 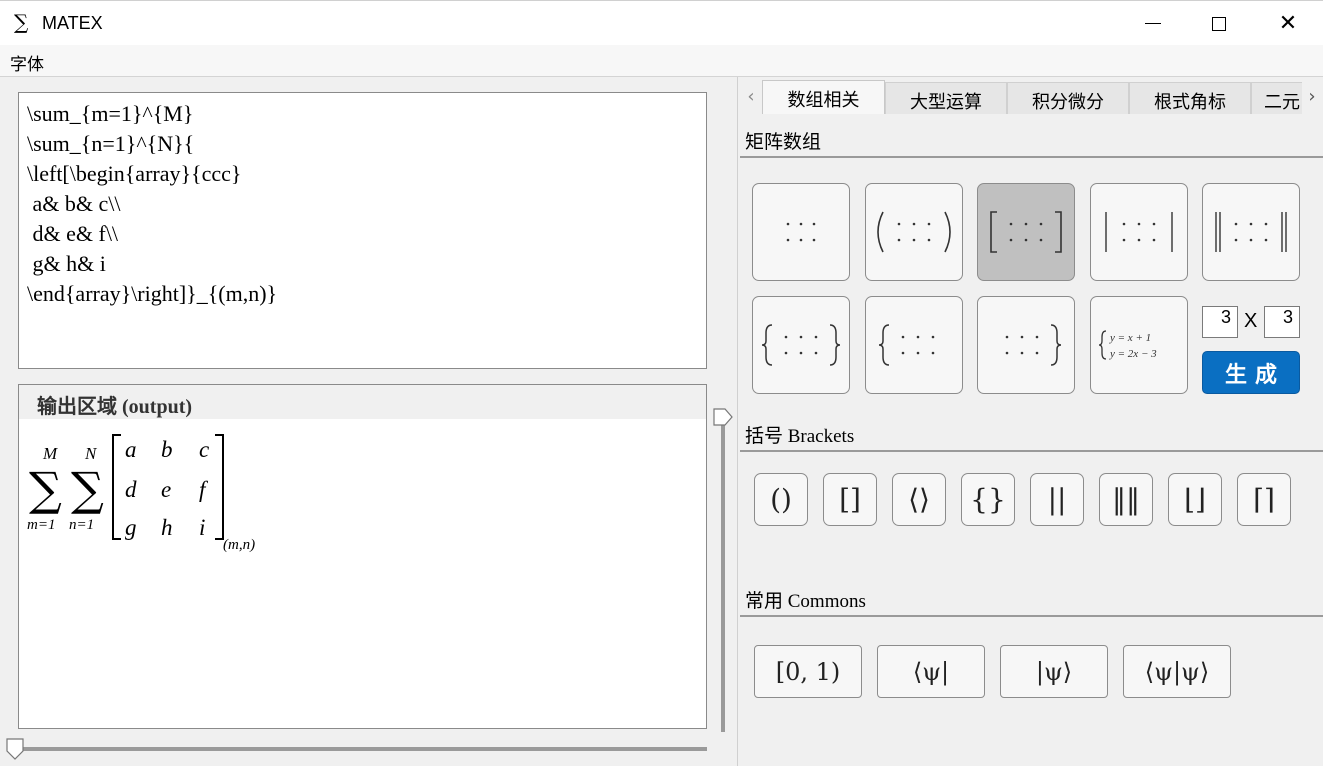 I want to click on bracket-angle-button: ⟨⟩, so click(x=919, y=499).